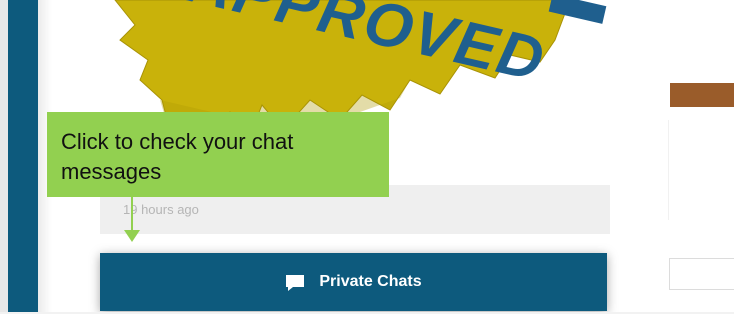 Image resolution: width=734 pixels, height=314 pixels. I want to click on chat-tooltip: Click to check your chat messages, so click(218, 154).